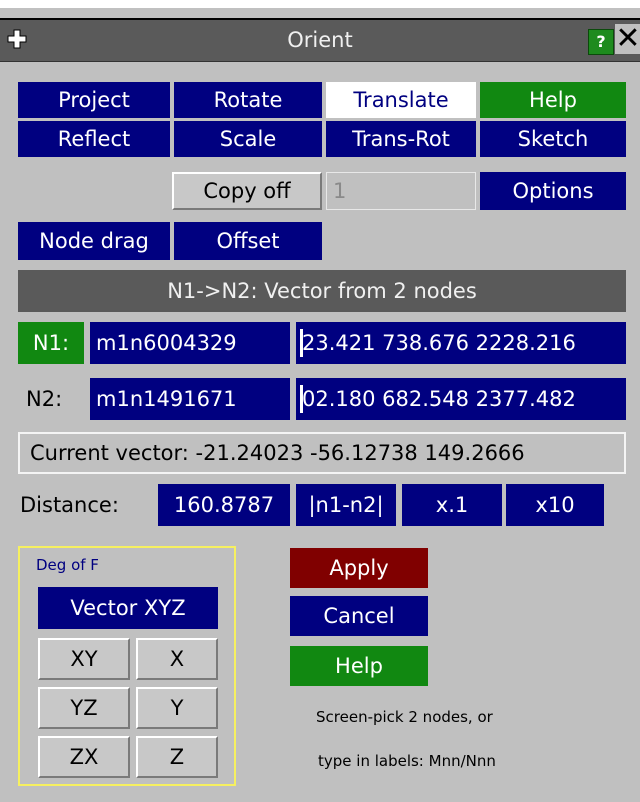 The height and width of the screenshot is (802, 640). Describe the element at coordinates (555, 505) in the screenshot. I see `scale-x10-button: x10` at that location.